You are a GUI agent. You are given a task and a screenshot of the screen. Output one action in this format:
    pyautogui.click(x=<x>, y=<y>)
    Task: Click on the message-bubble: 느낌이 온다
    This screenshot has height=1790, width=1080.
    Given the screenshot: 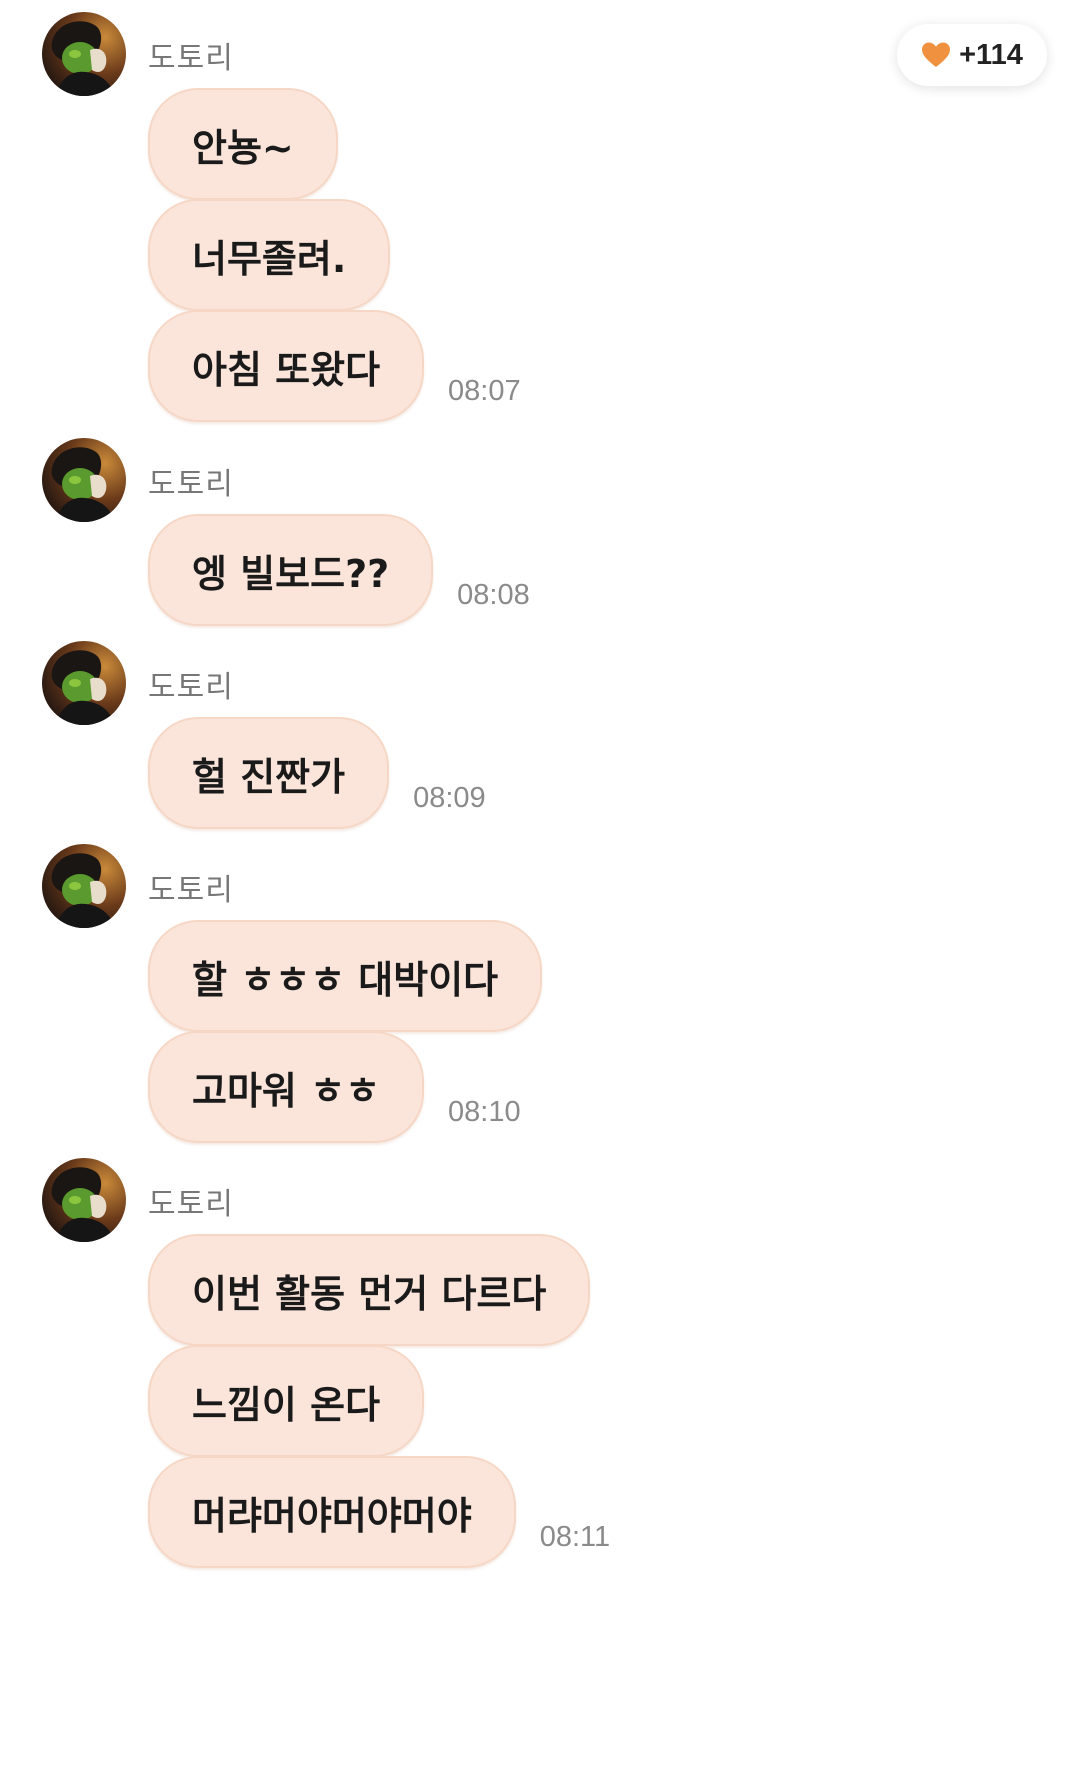 What is the action you would take?
    pyautogui.click(x=286, y=1401)
    